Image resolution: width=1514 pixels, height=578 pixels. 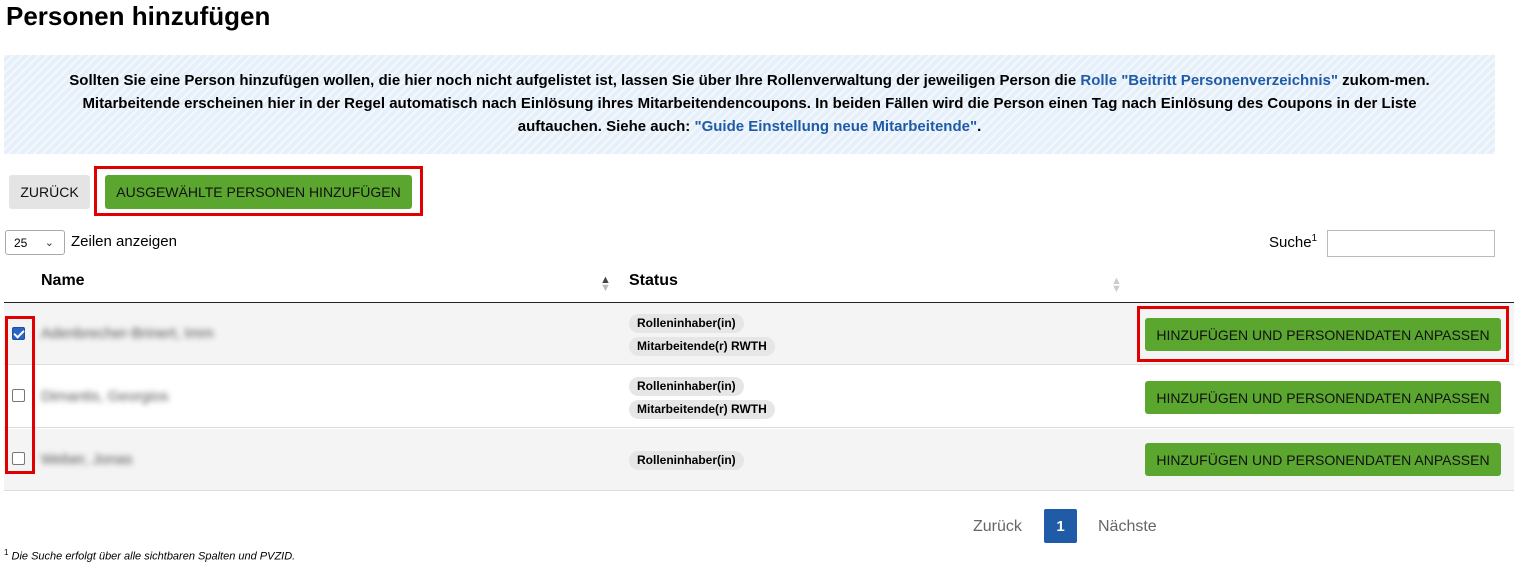 I want to click on info-text-3: ., so click(x=979, y=126).